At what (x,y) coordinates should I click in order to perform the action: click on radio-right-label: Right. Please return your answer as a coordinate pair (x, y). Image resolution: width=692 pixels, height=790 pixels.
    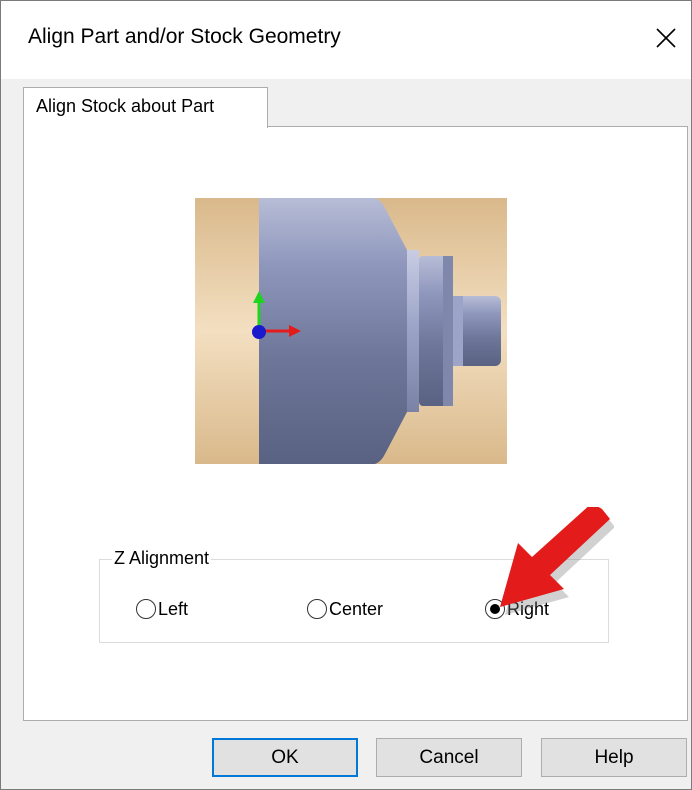
    Looking at the image, I should click on (528, 609).